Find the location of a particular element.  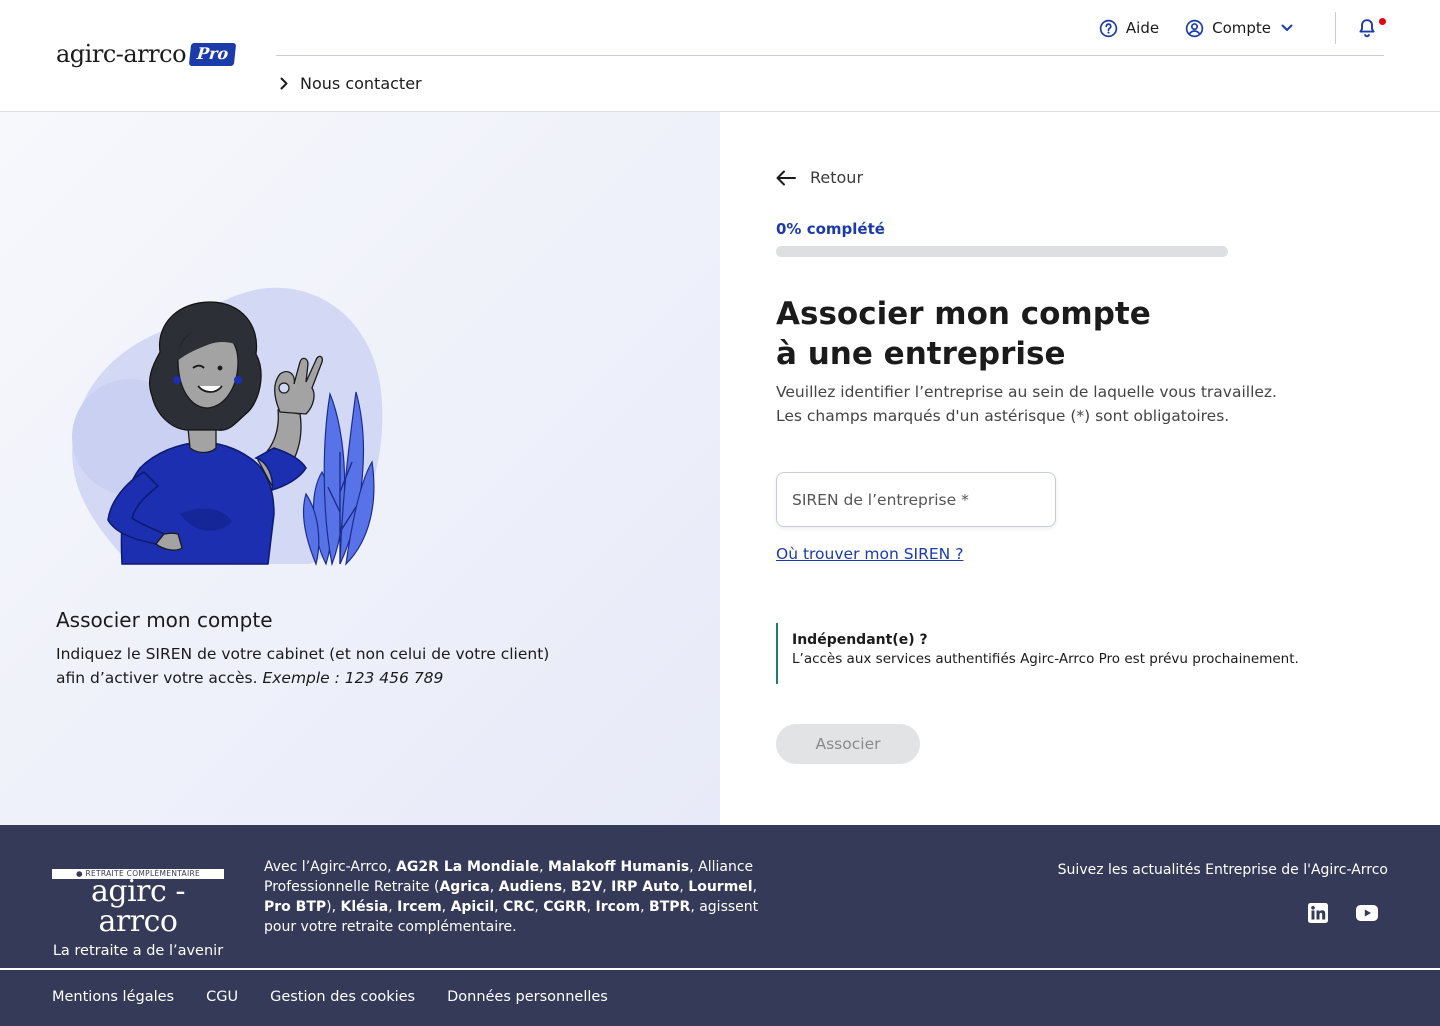

footer-text-run: Avec l’Agirc-Arrco, is located at coordinates (330, 867).